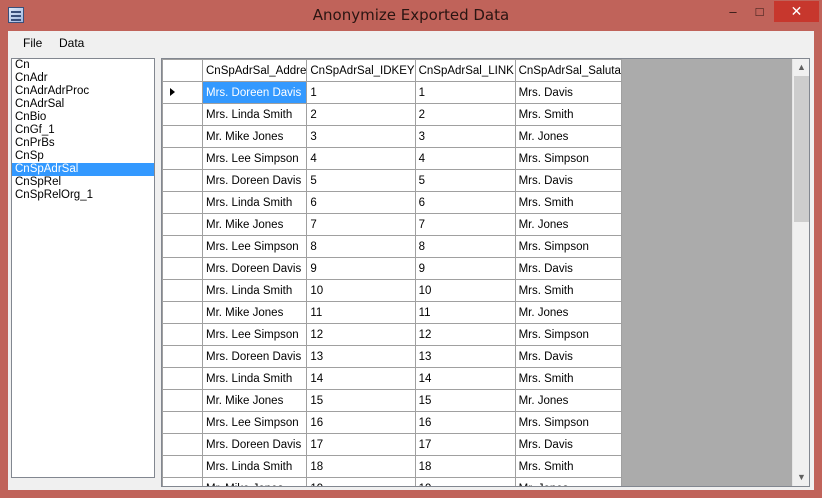  What do you see at coordinates (83, 65) in the screenshot?
I see `list-item: Cn` at bounding box center [83, 65].